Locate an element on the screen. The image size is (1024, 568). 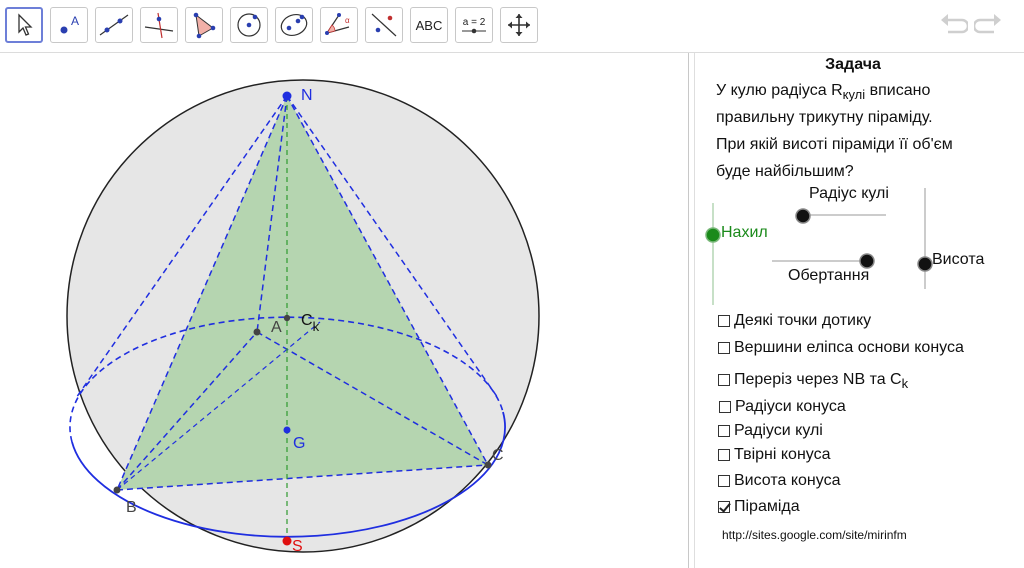
author-url: http://sites.google.com/site/mirinfm is located at coordinates (814, 535).